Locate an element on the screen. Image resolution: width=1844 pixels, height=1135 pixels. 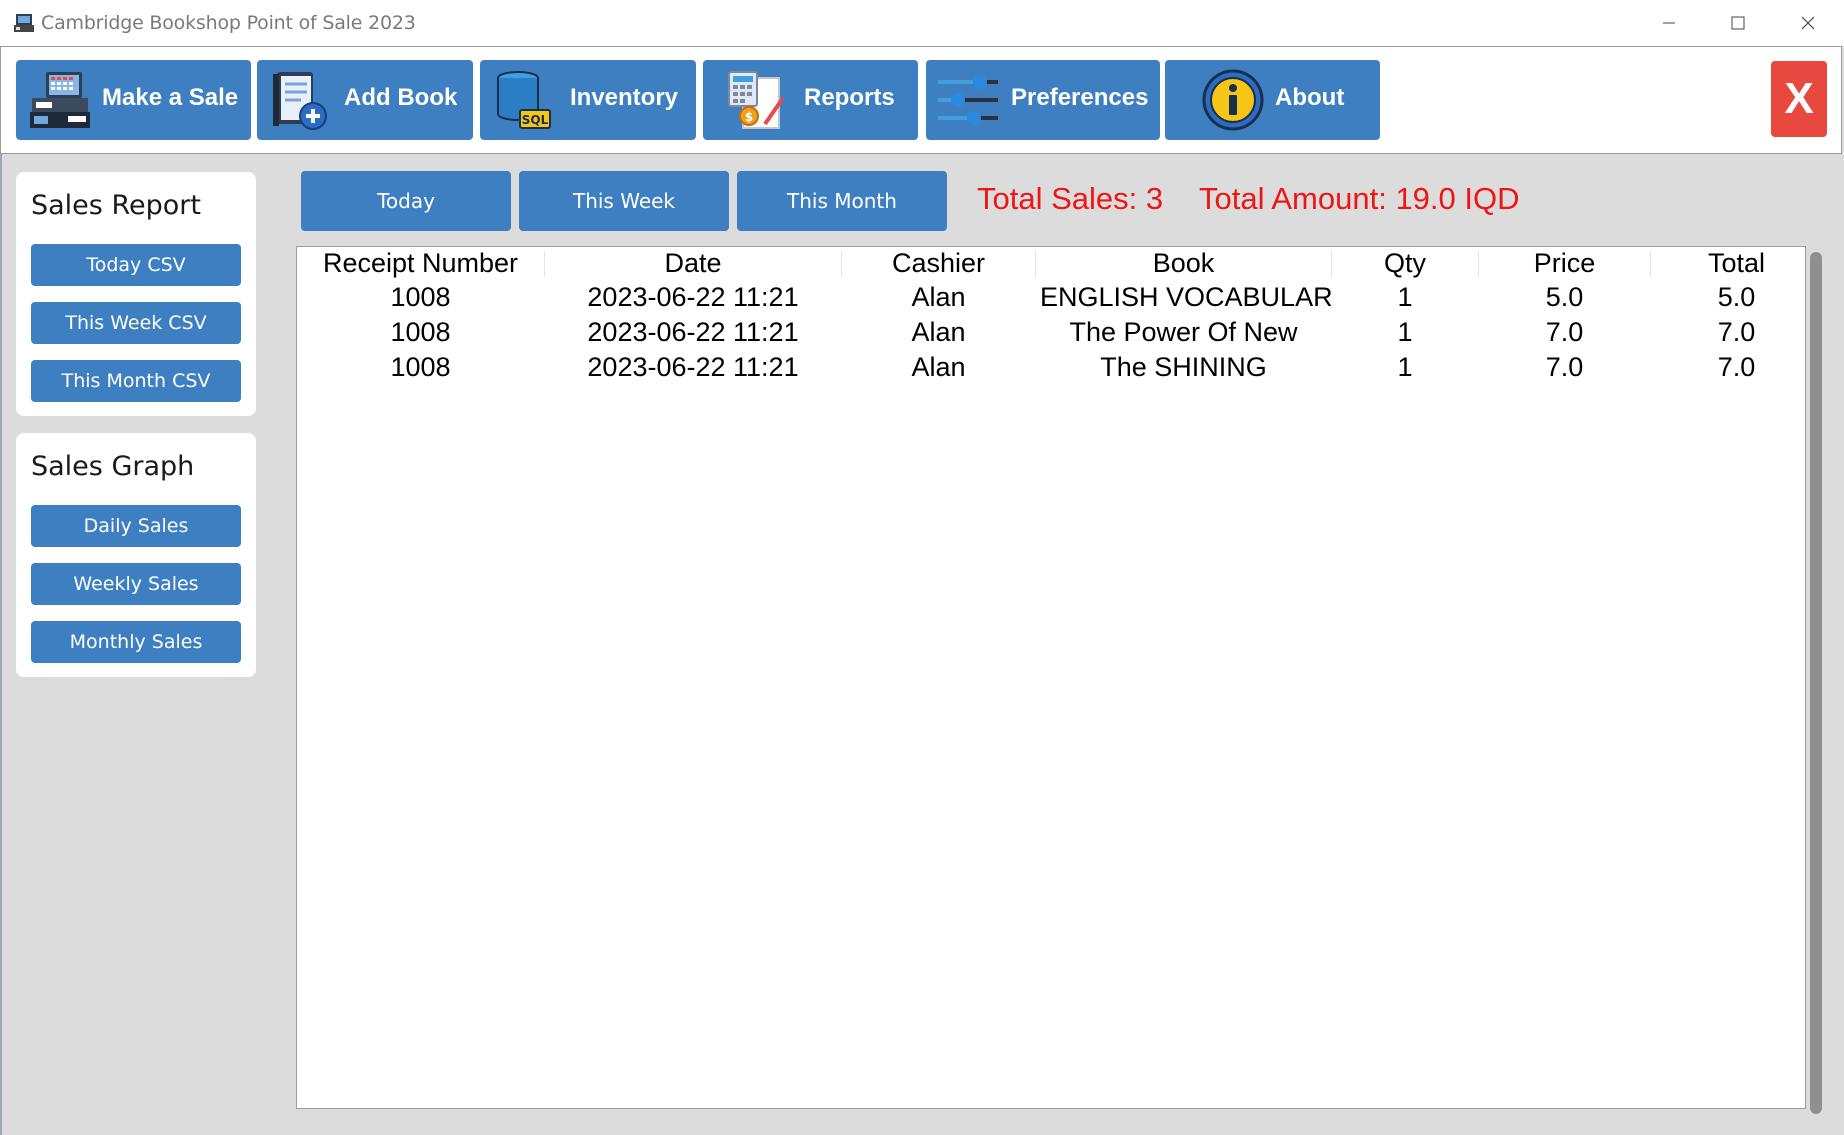
close-icon is located at coordinates (1808, 23).